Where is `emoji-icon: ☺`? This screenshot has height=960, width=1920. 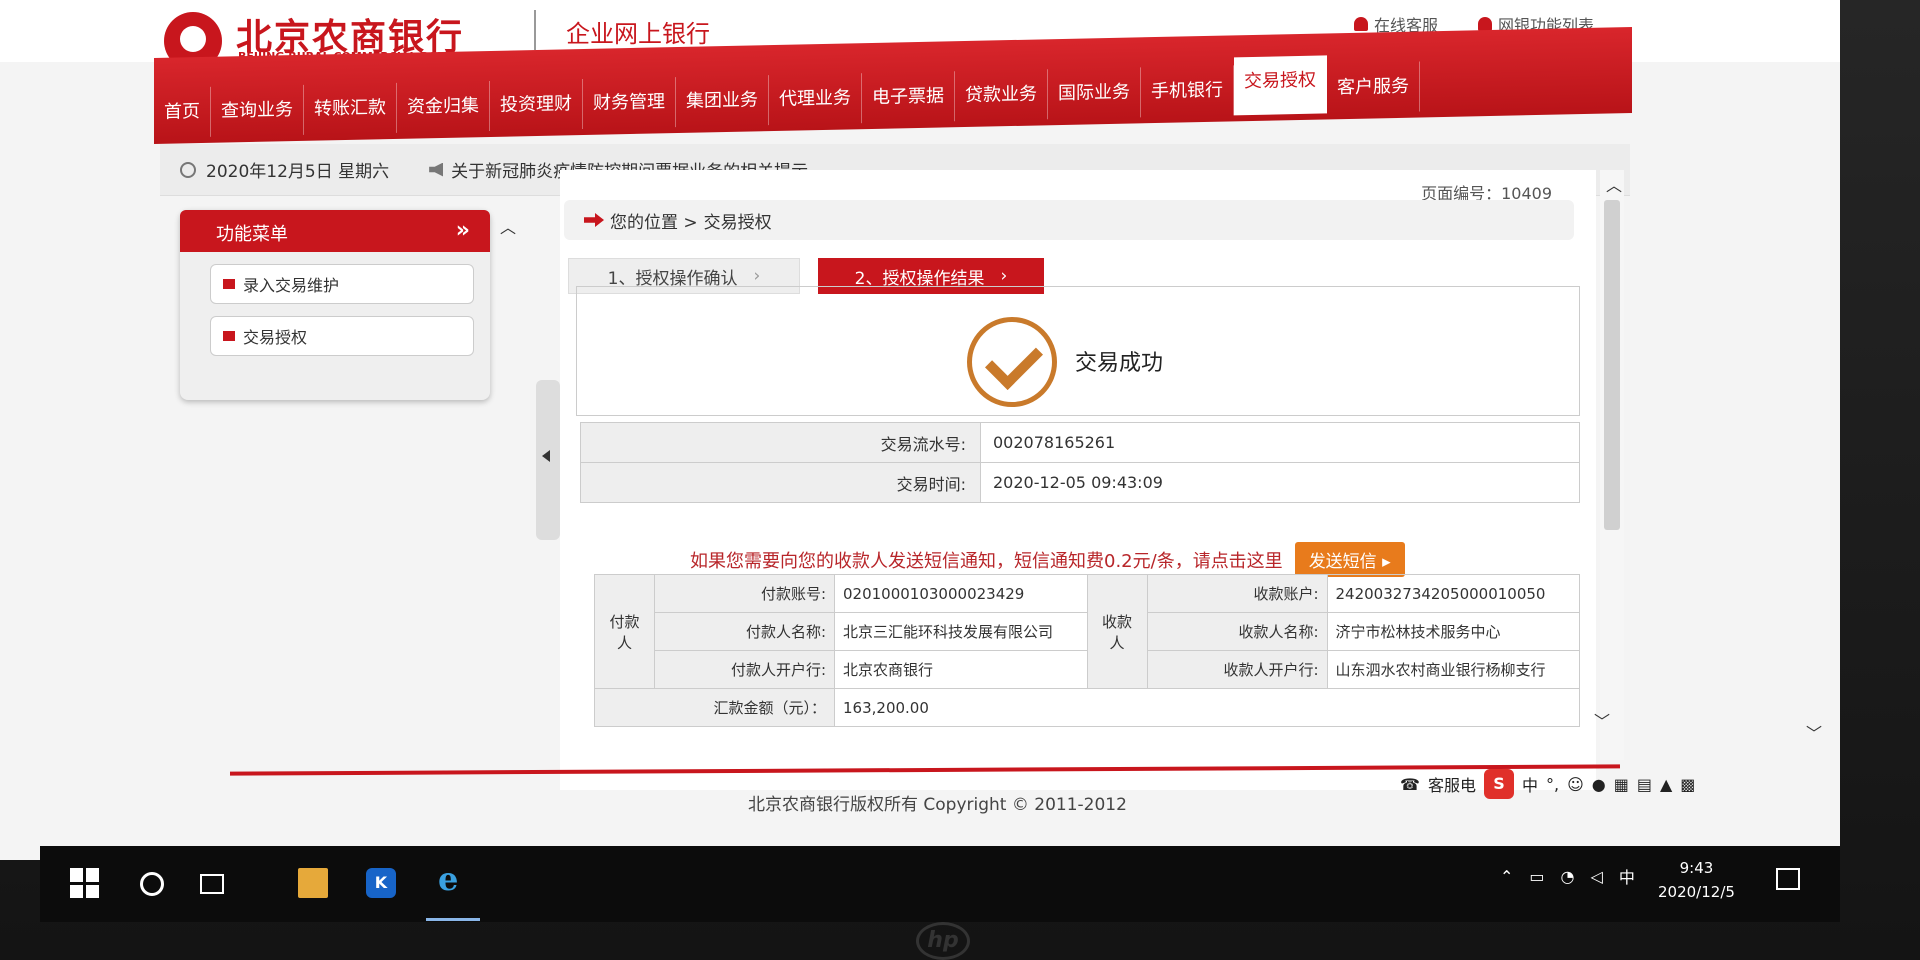 emoji-icon: ☺ is located at coordinates (1575, 784).